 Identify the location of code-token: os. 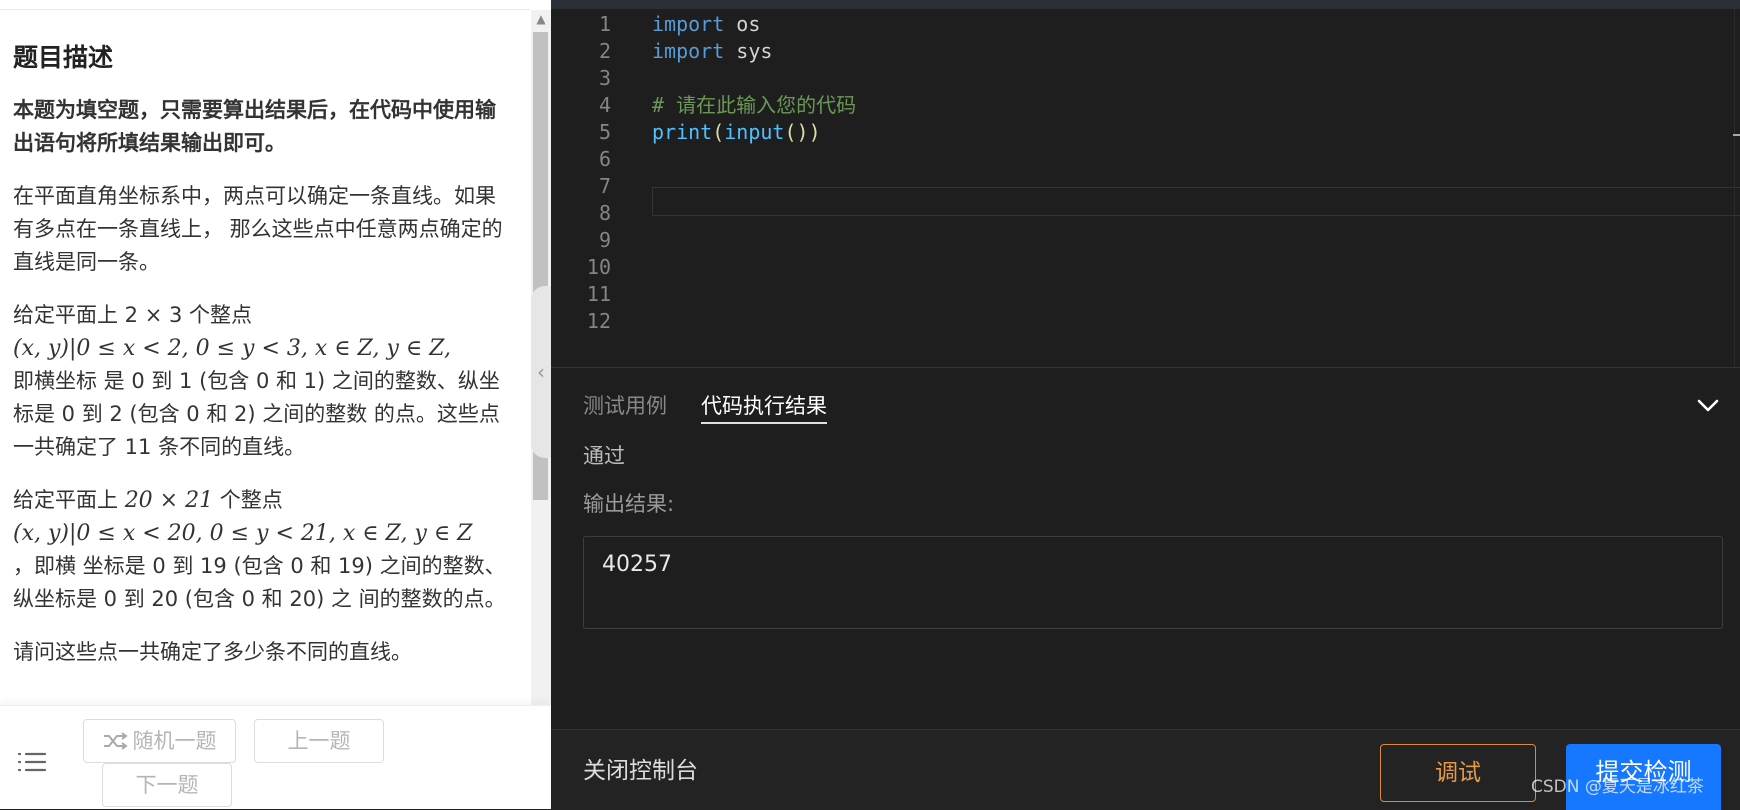
(742, 24).